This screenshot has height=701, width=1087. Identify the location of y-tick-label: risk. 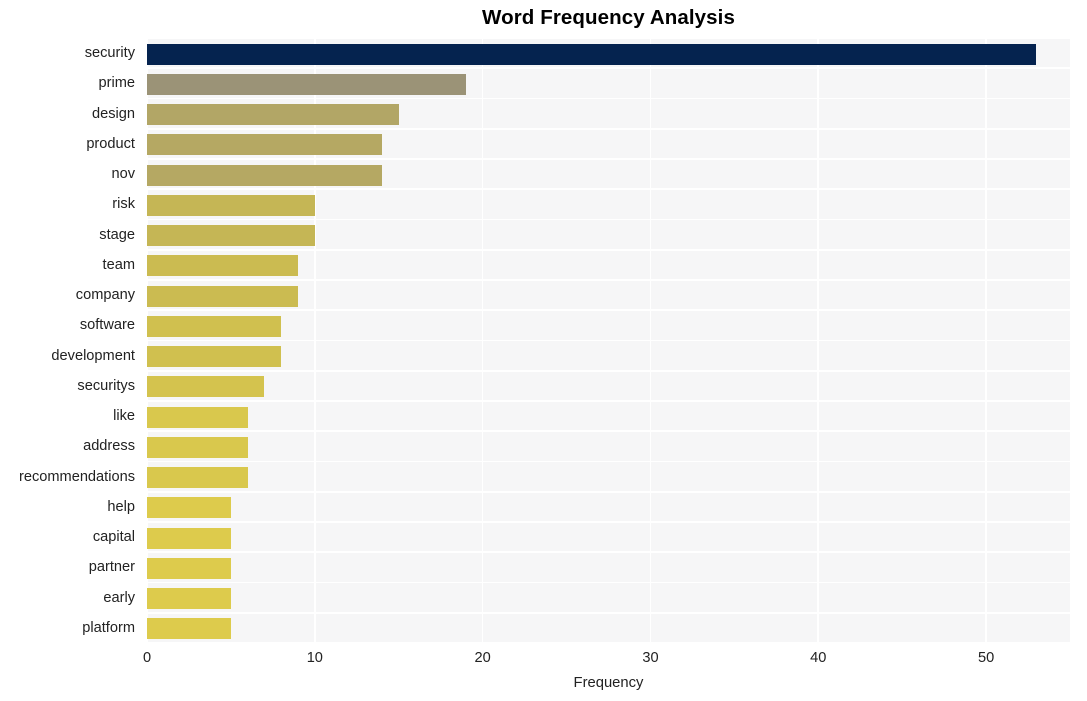
(123, 204).